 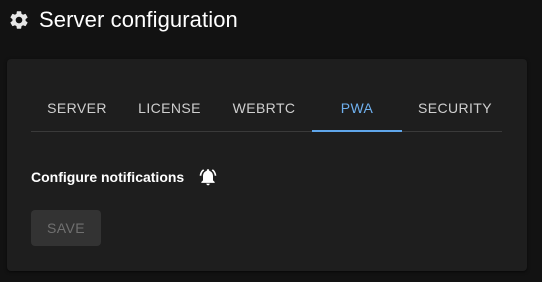 I want to click on tab-webrtc: WEBRTC, so click(x=264, y=108).